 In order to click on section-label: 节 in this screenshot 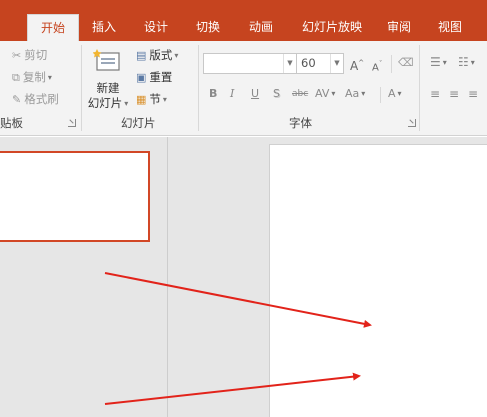, I will do `click(155, 99)`.